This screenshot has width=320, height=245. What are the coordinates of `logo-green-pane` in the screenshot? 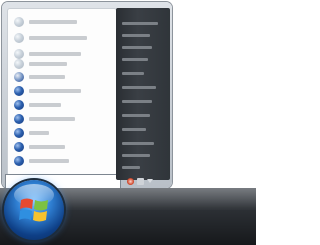 It's located at (41, 205).